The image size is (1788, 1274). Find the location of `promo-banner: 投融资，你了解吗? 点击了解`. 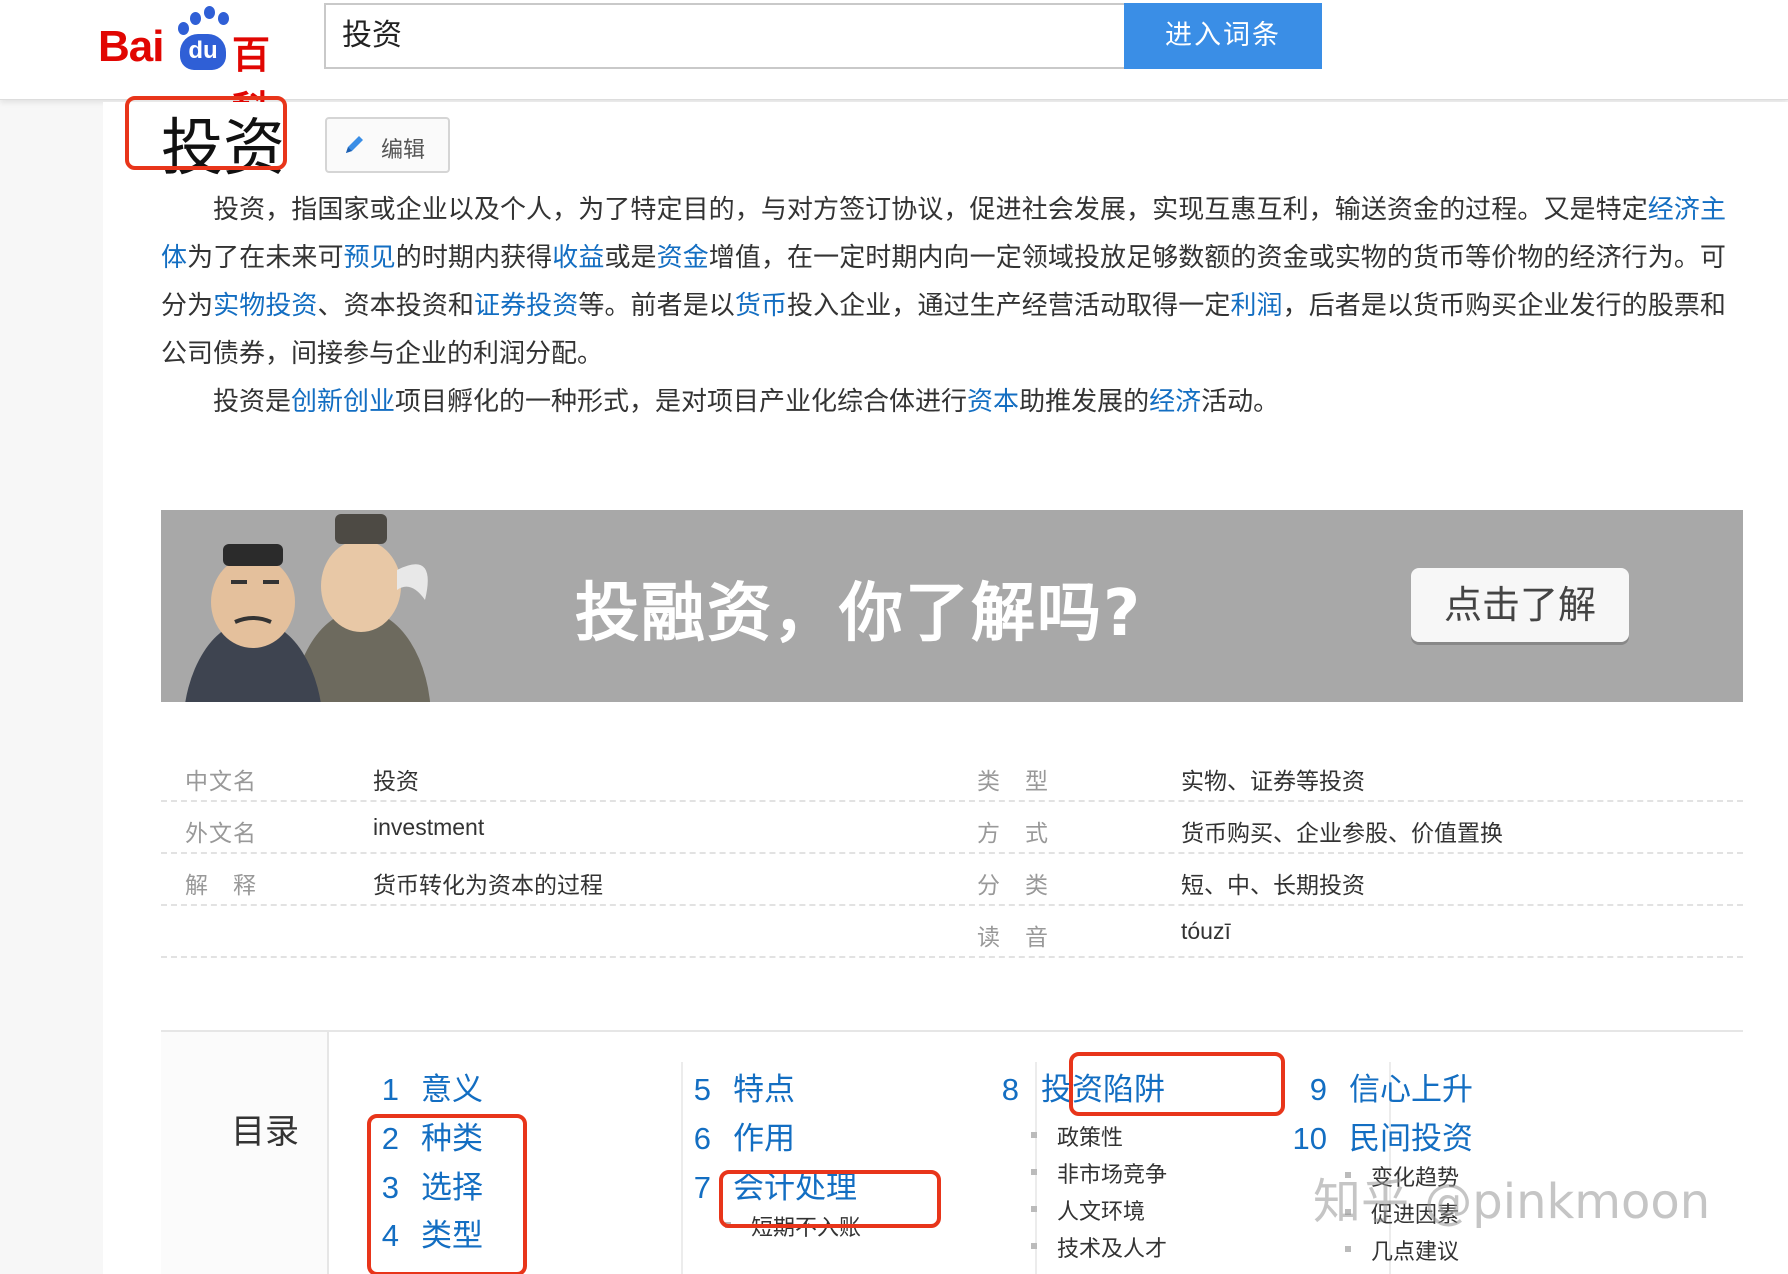

promo-banner: 投融资，你了解吗? 点击了解 is located at coordinates (952, 606).